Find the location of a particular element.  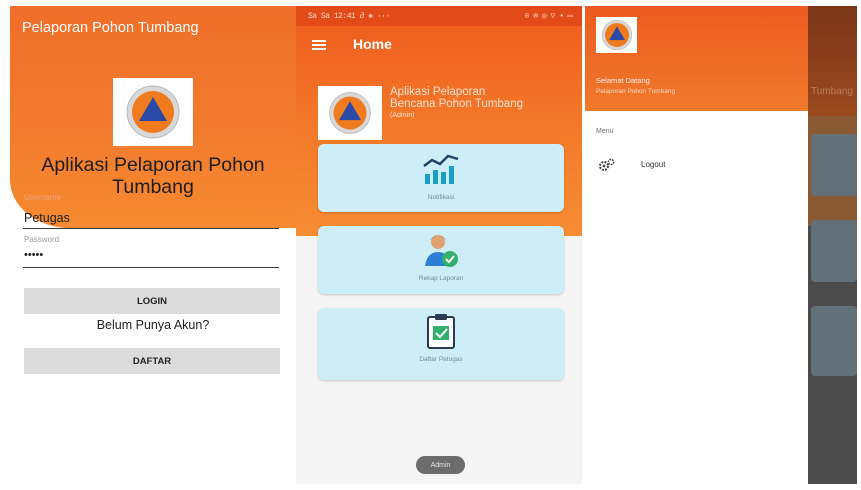

status-left: Sa Sa 12:41 ∂ ◈ ··· is located at coordinates (349, 16).